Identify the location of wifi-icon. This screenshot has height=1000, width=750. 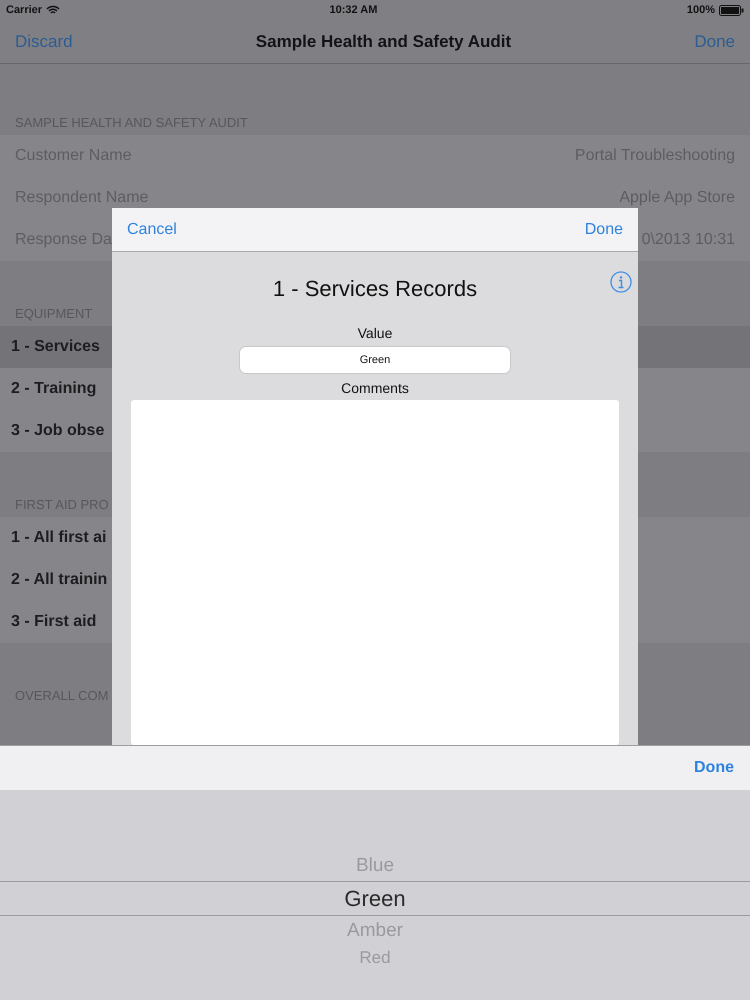
(53, 10).